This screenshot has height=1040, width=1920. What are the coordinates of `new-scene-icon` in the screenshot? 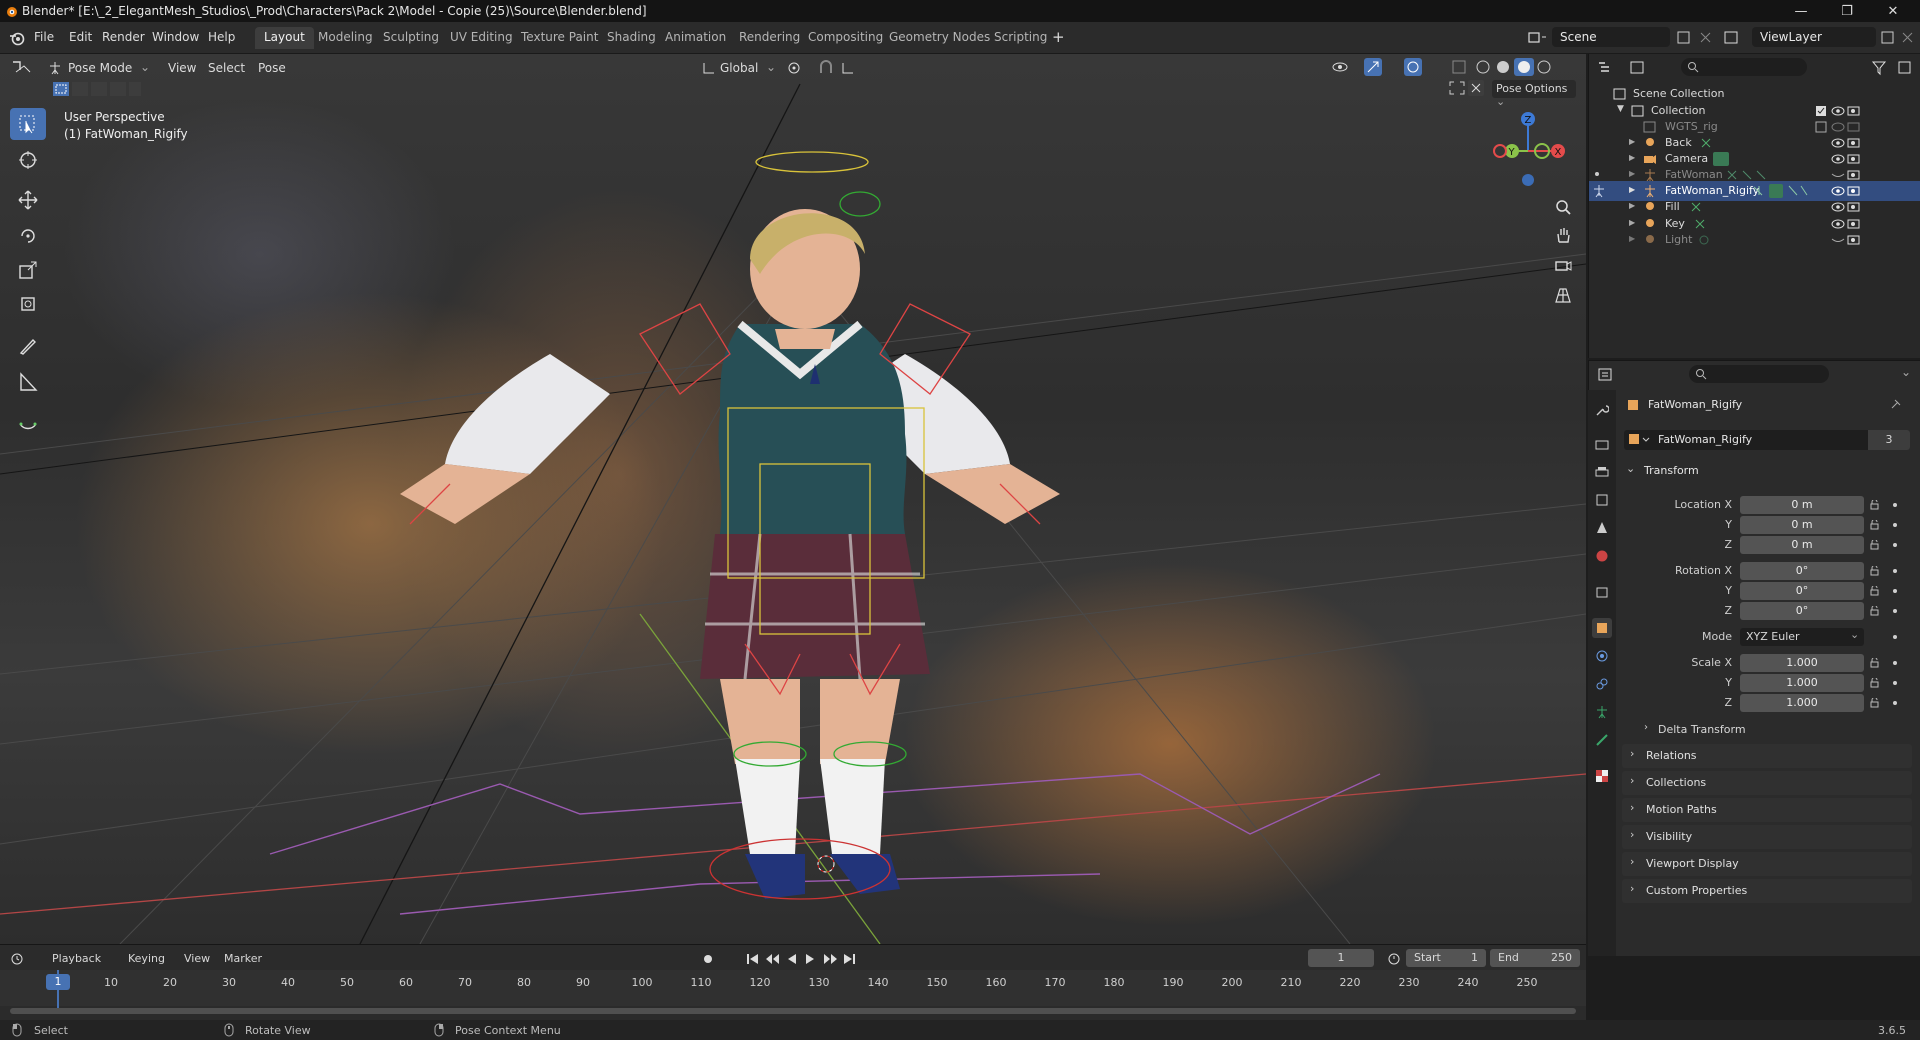 It's located at (1684, 38).